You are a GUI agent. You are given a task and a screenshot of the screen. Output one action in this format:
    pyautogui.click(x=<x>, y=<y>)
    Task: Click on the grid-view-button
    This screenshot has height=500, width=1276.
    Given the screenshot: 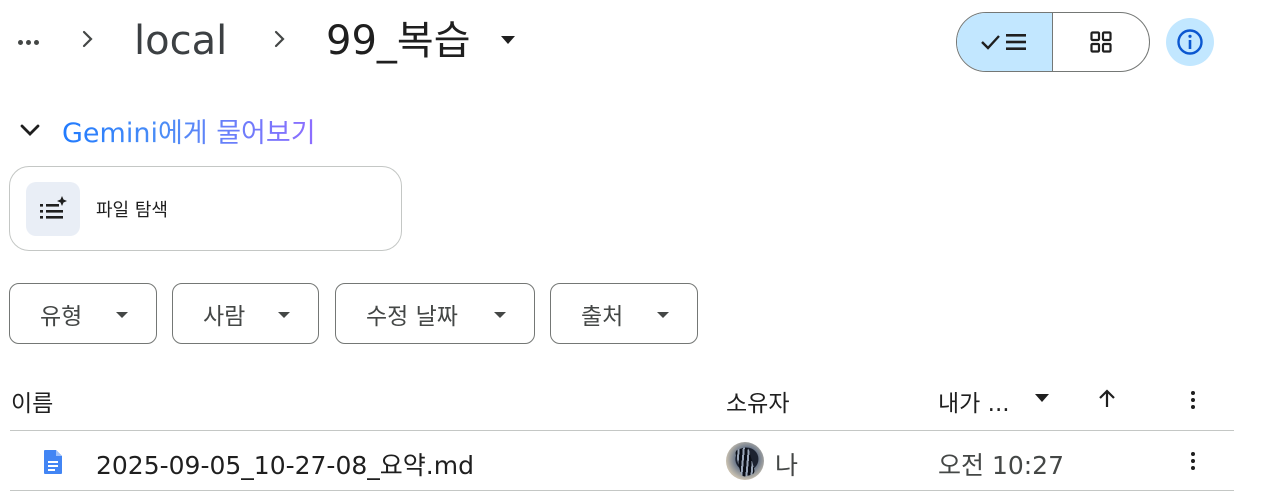 What is the action you would take?
    pyautogui.click(x=1101, y=42)
    